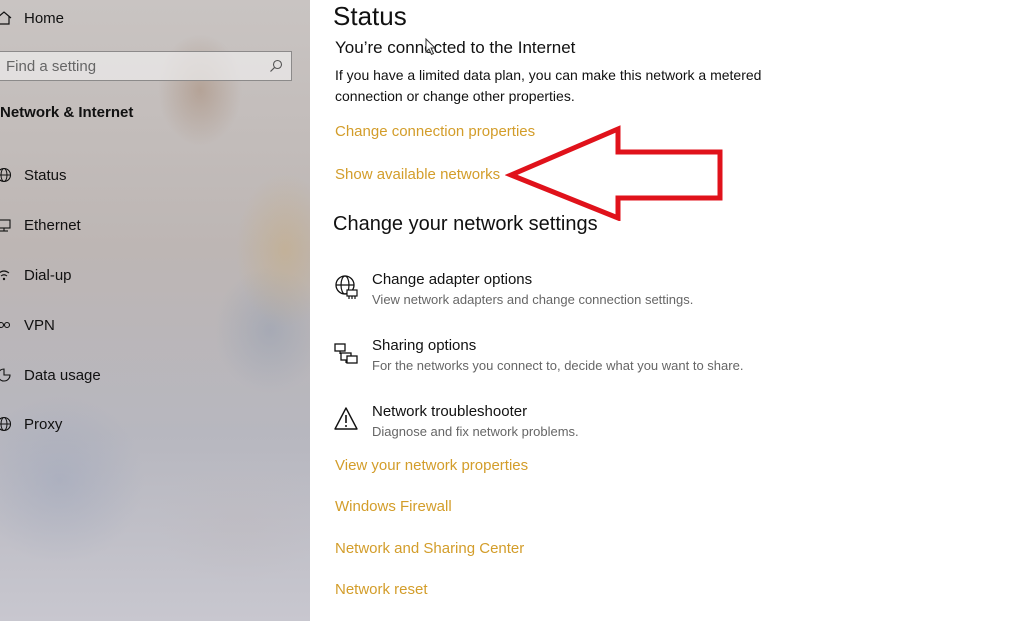  I want to click on sidebar-item-label: Home, so click(44, 18).